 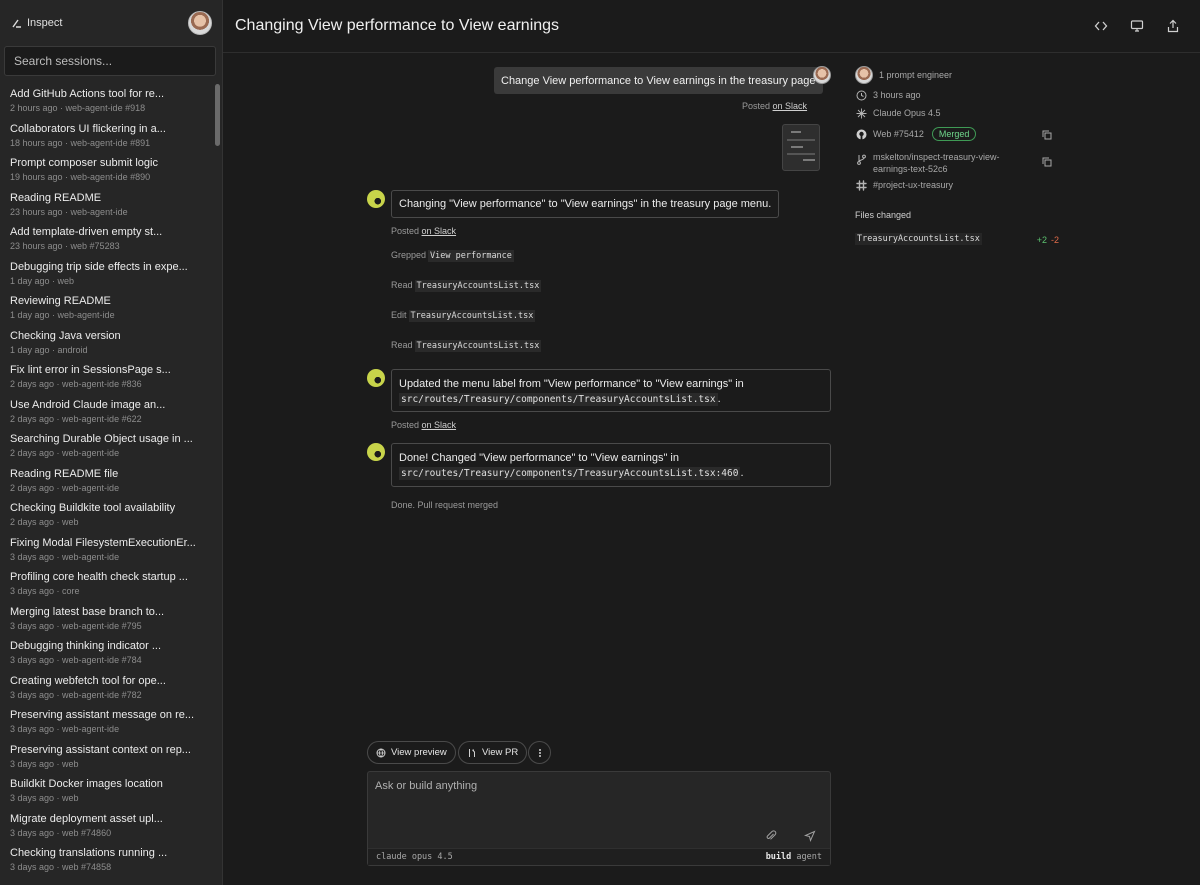 What do you see at coordinates (111, 23) in the screenshot?
I see `sidebar-header: Inspect` at bounding box center [111, 23].